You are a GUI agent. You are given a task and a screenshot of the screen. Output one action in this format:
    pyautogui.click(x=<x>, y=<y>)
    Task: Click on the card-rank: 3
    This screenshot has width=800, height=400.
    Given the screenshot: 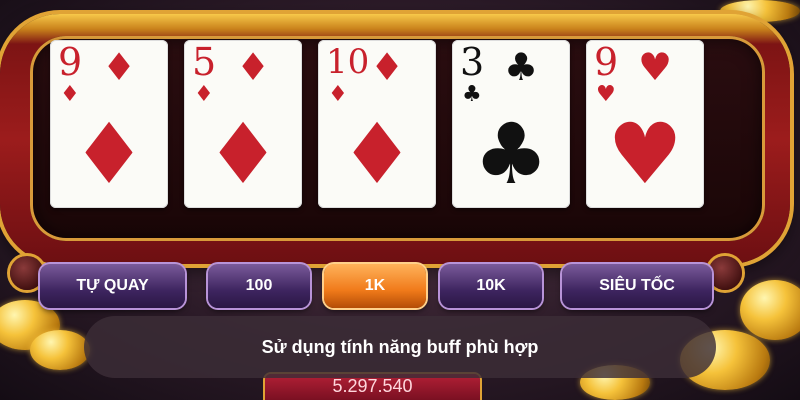 What is the action you would take?
    pyautogui.click(x=472, y=62)
    